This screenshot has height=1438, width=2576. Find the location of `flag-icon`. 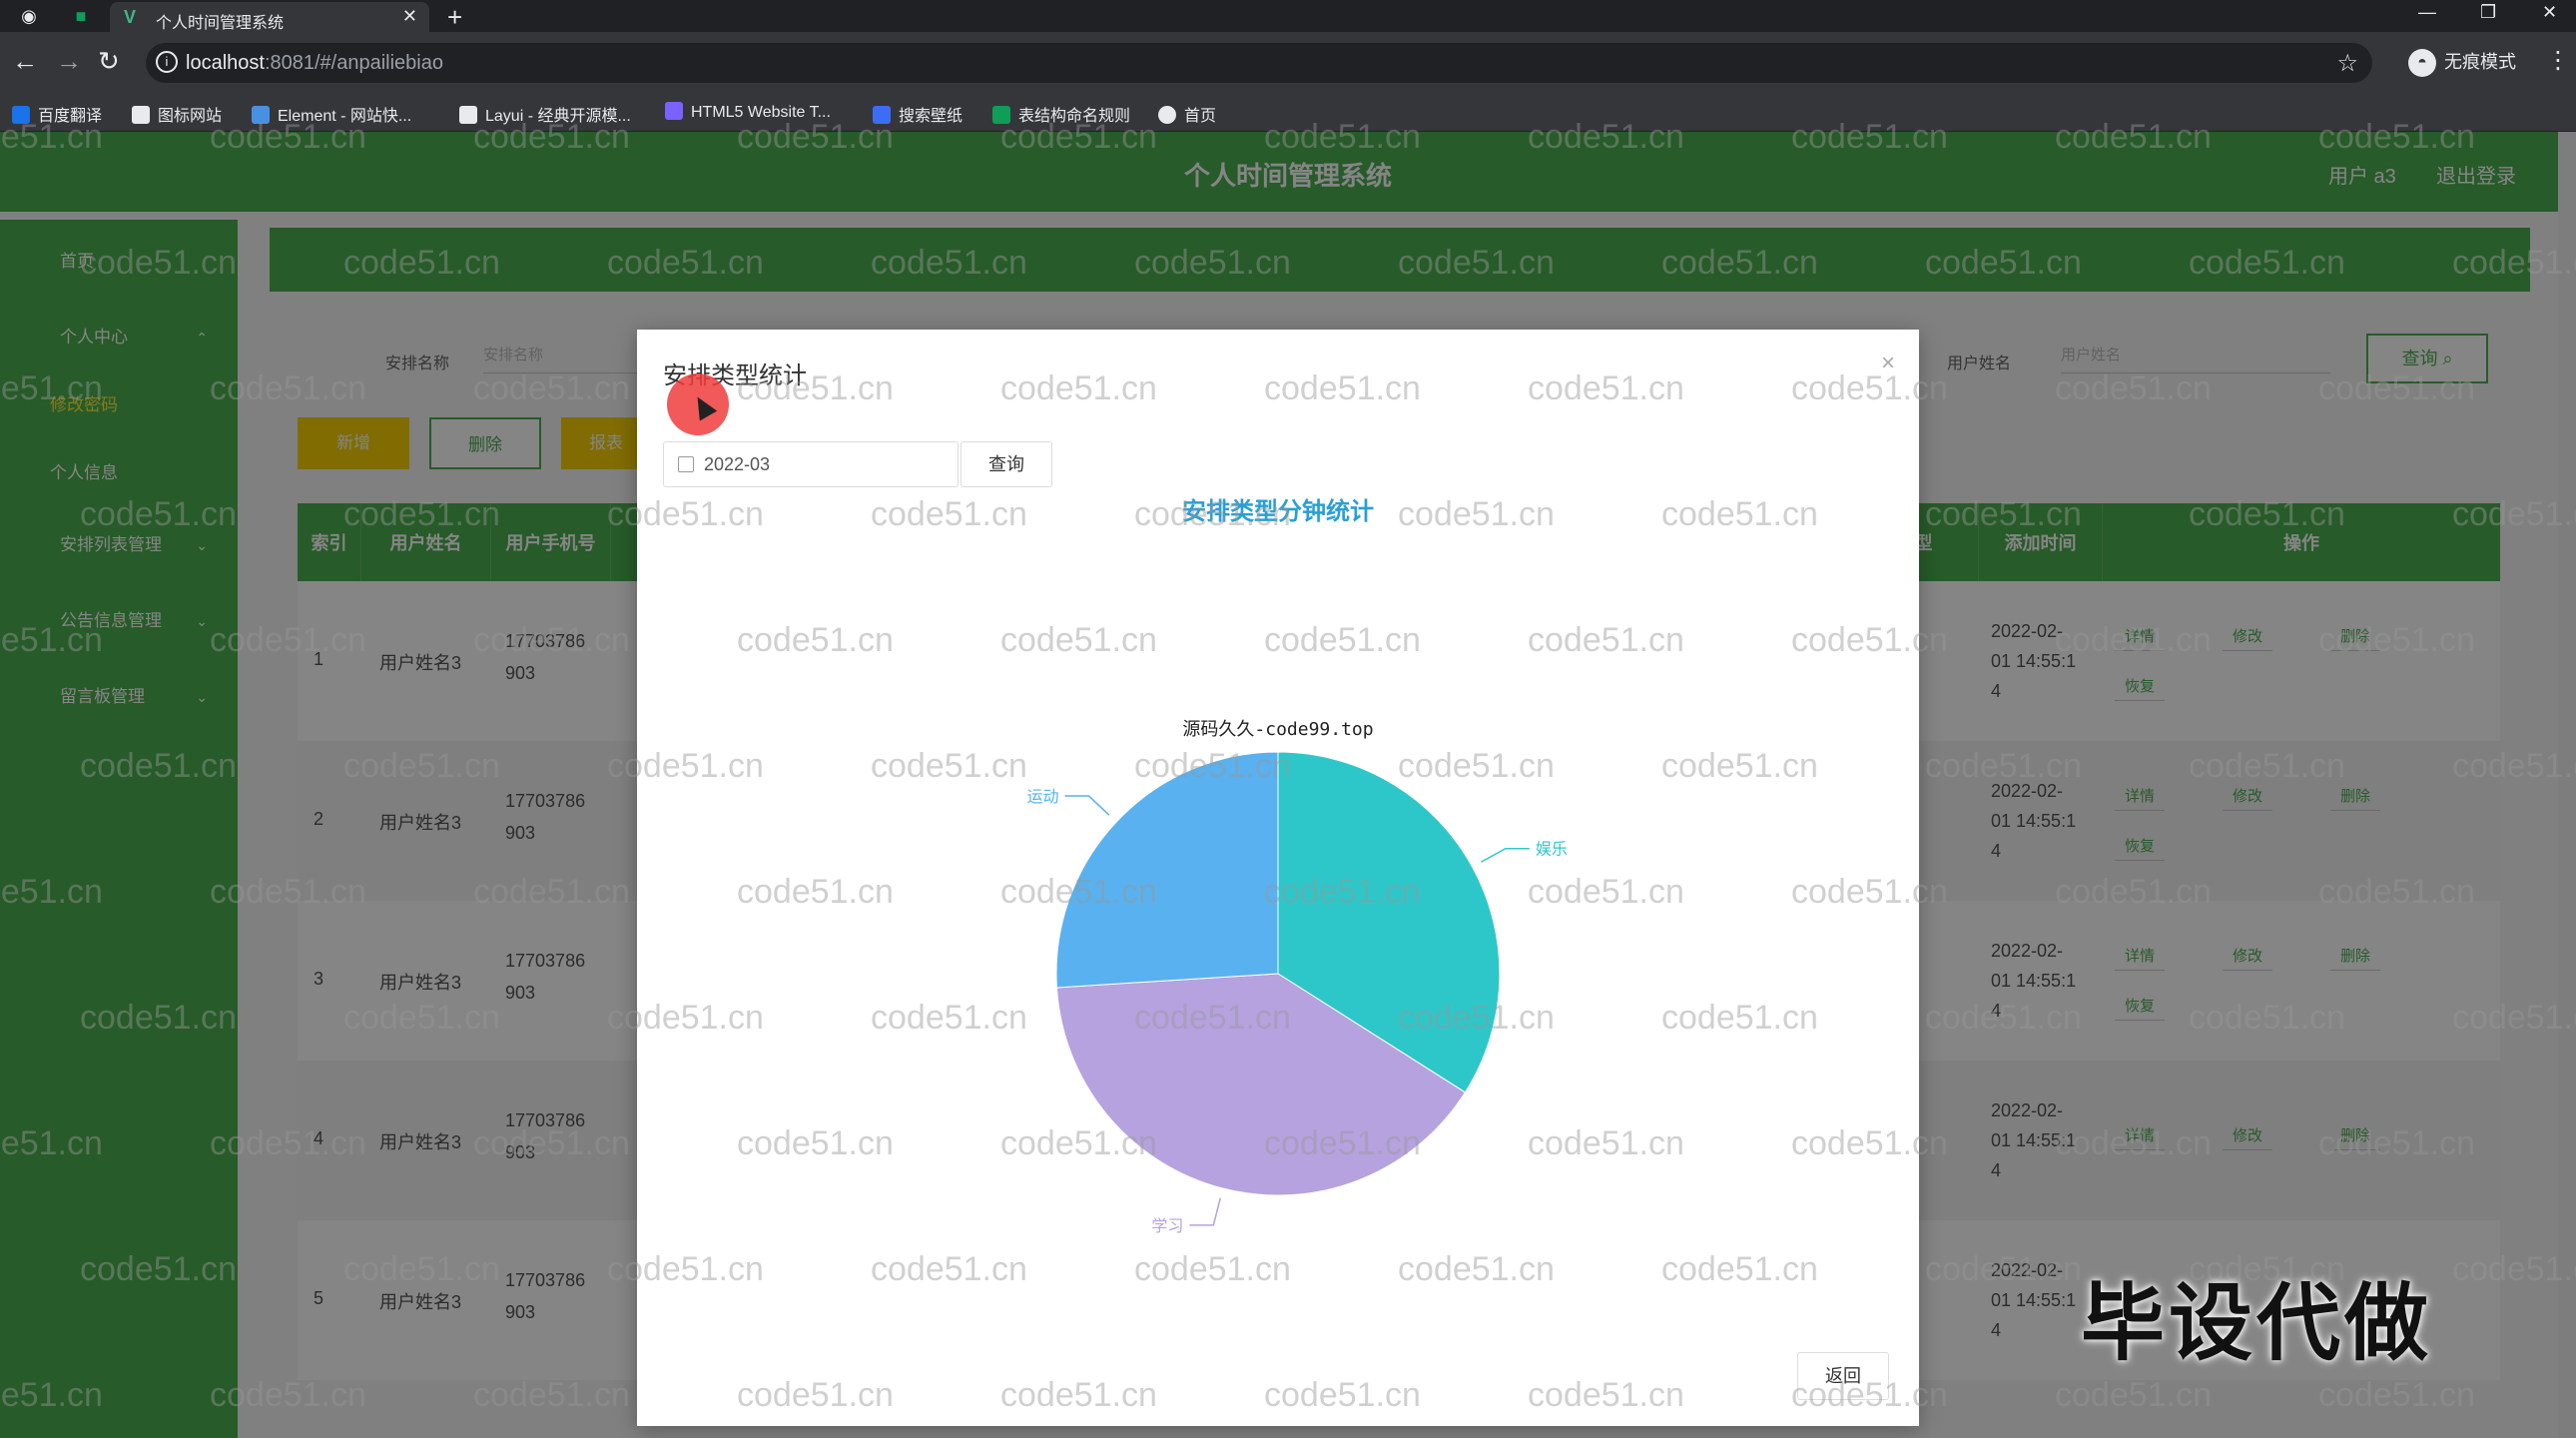

flag-icon is located at coordinates (141, 115).